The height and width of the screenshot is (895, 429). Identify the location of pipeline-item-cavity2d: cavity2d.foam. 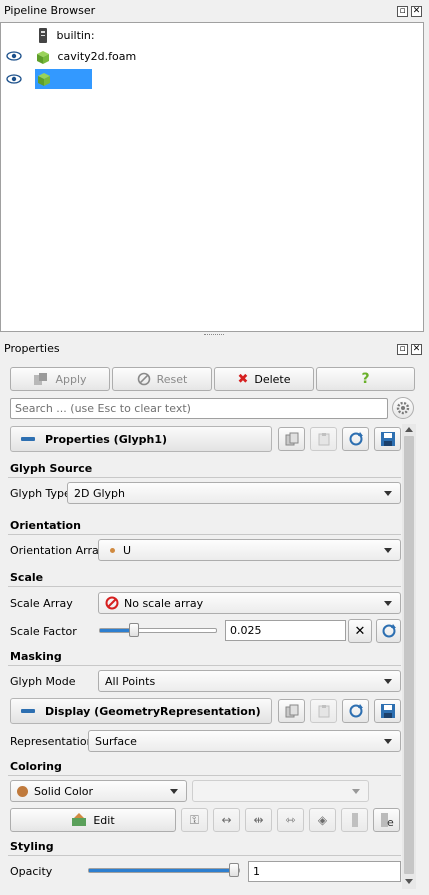
(85, 57).